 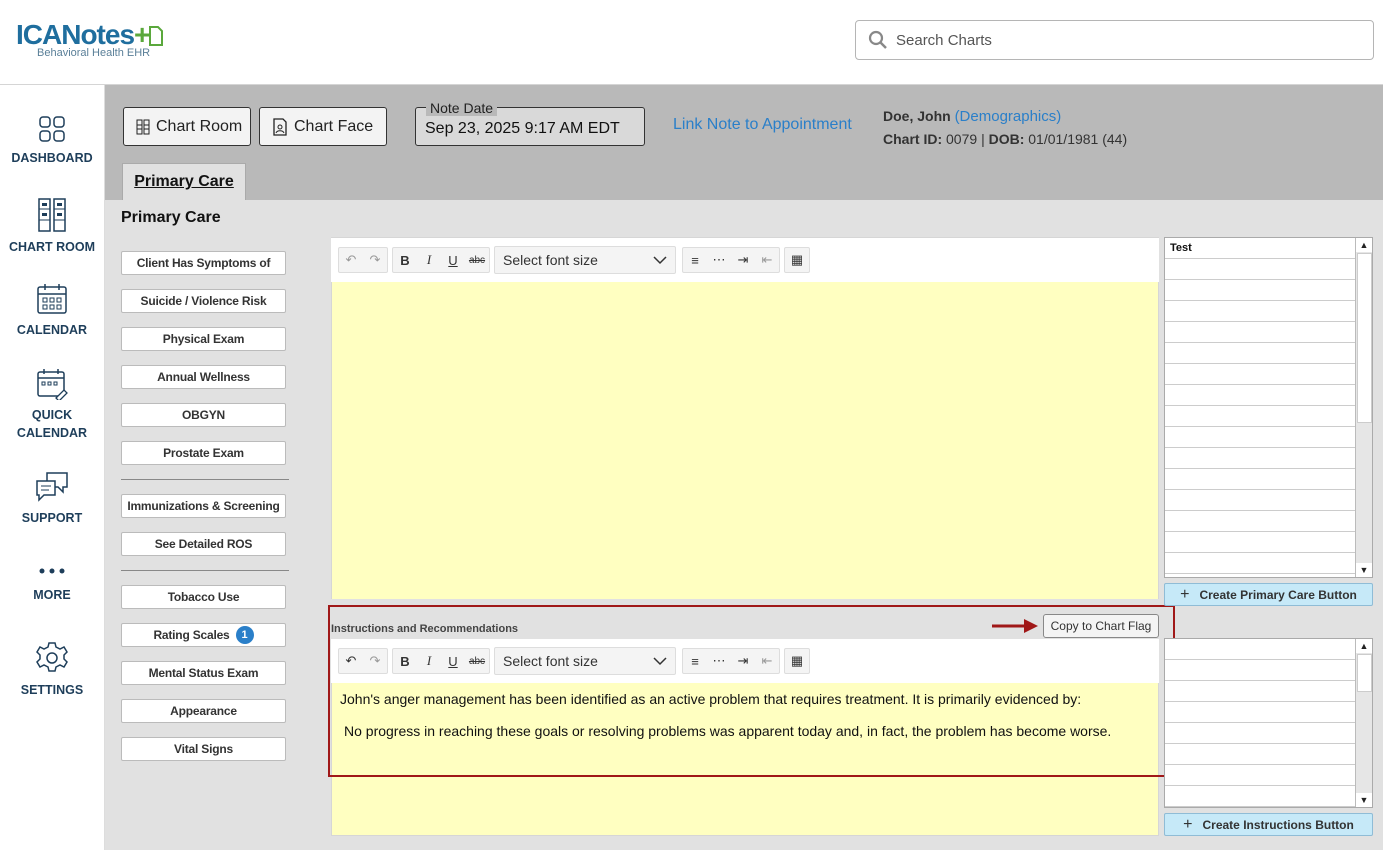 What do you see at coordinates (1114, 40) in the screenshot?
I see `search-charts-input: Search Charts` at bounding box center [1114, 40].